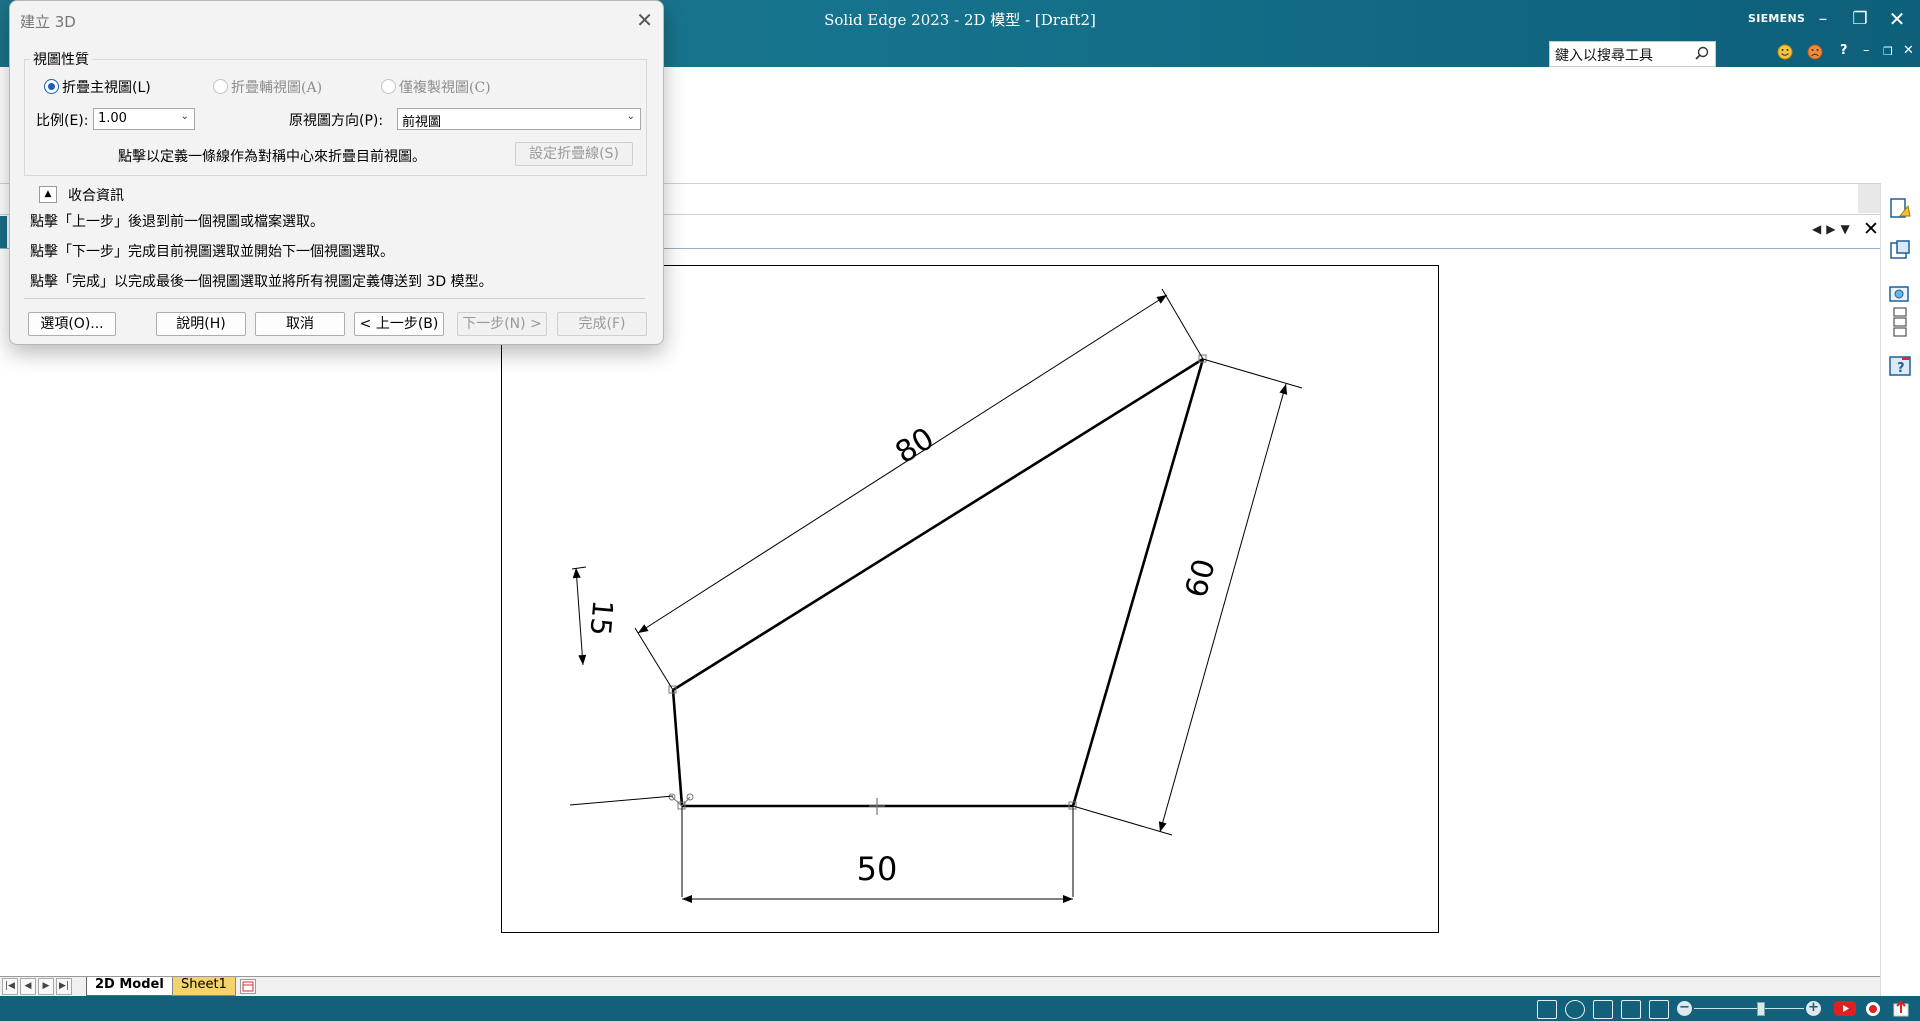  What do you see at coordinates (1866, 50) in the screenshot?
I see `doc-minimize-button: –` at bounding box center [1866, 50].